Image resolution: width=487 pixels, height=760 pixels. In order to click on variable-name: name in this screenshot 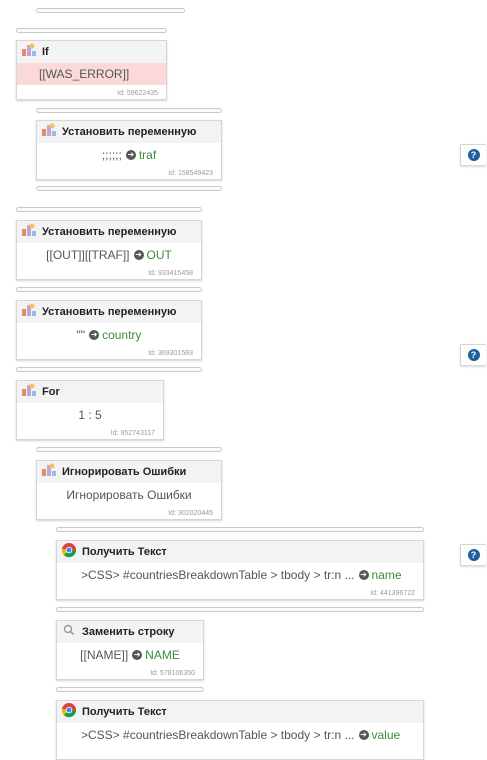, I will do `click(386, 575)`.